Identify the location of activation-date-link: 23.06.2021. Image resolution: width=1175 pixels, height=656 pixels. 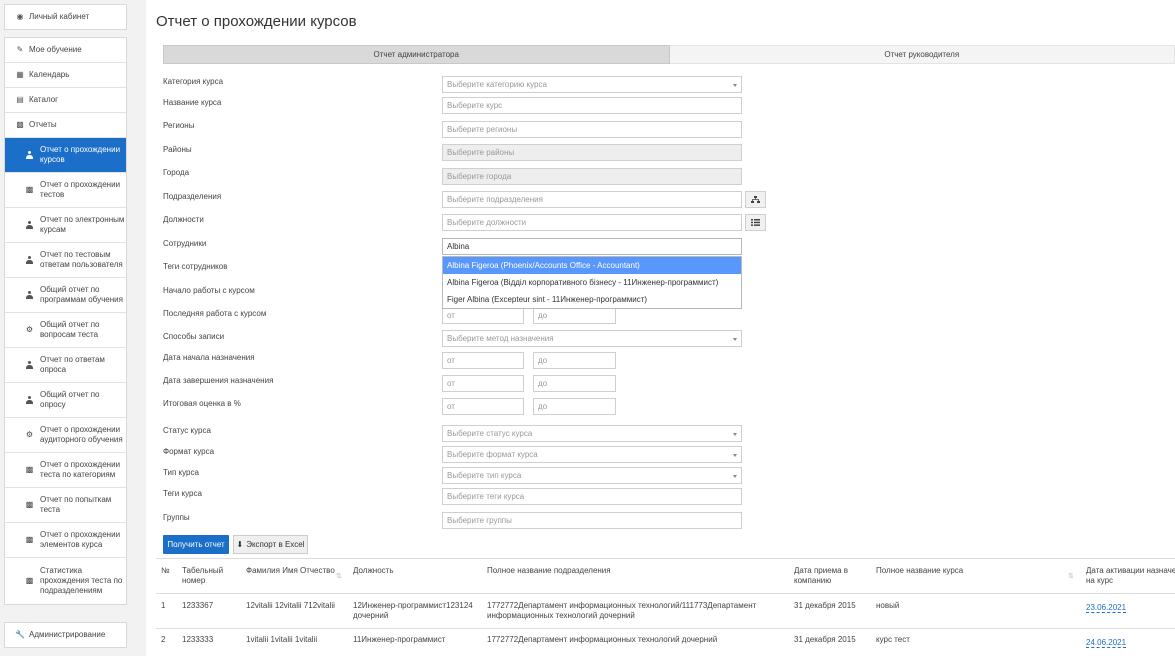
(1106, 608).